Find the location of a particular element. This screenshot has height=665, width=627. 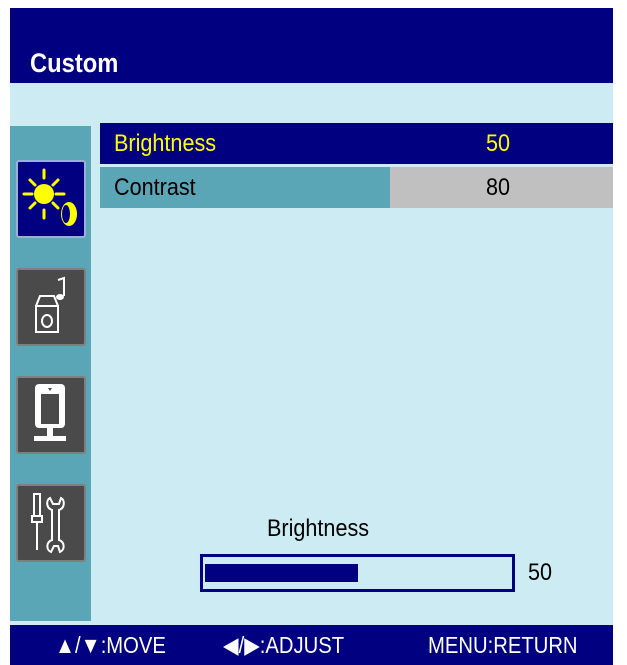

tab-picture is located at coordinates (51, 199).